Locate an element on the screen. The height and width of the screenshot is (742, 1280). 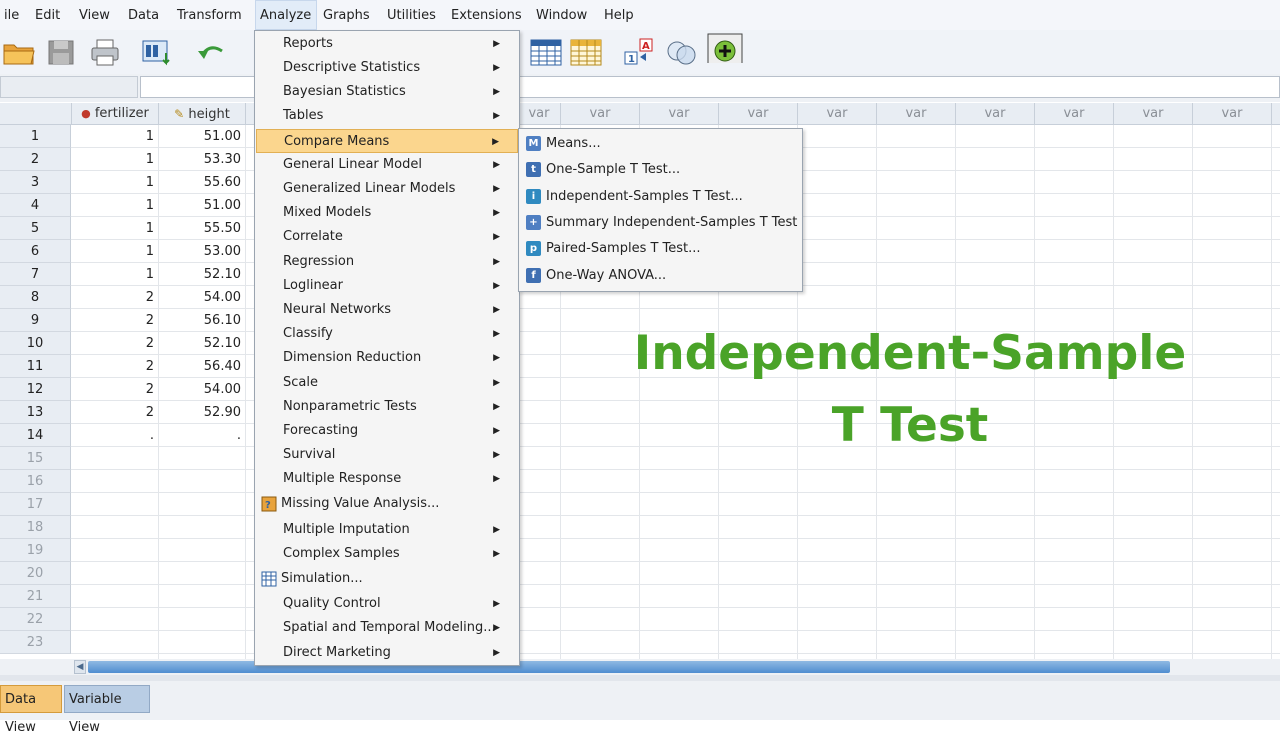
menu-item-dimension-reduction: Dimension Reduction ▶ is located at coordinates (387, 358).